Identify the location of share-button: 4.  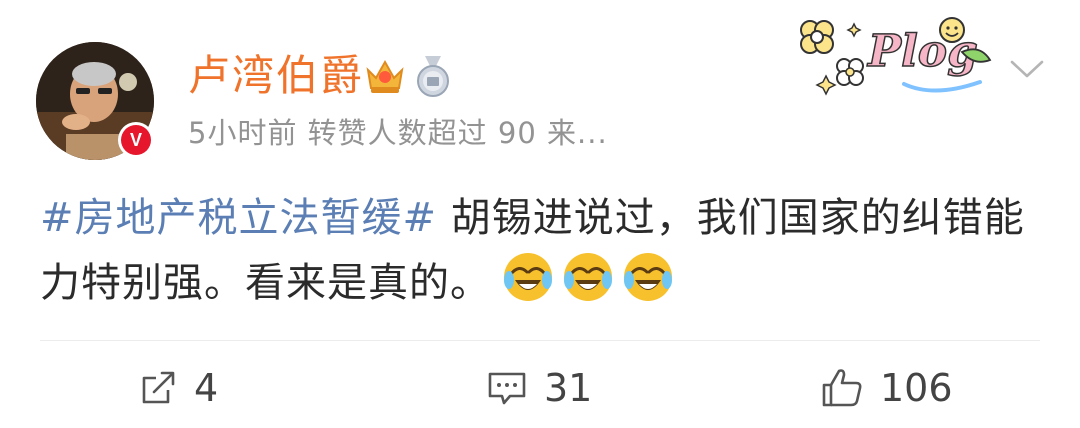
(178, 388).